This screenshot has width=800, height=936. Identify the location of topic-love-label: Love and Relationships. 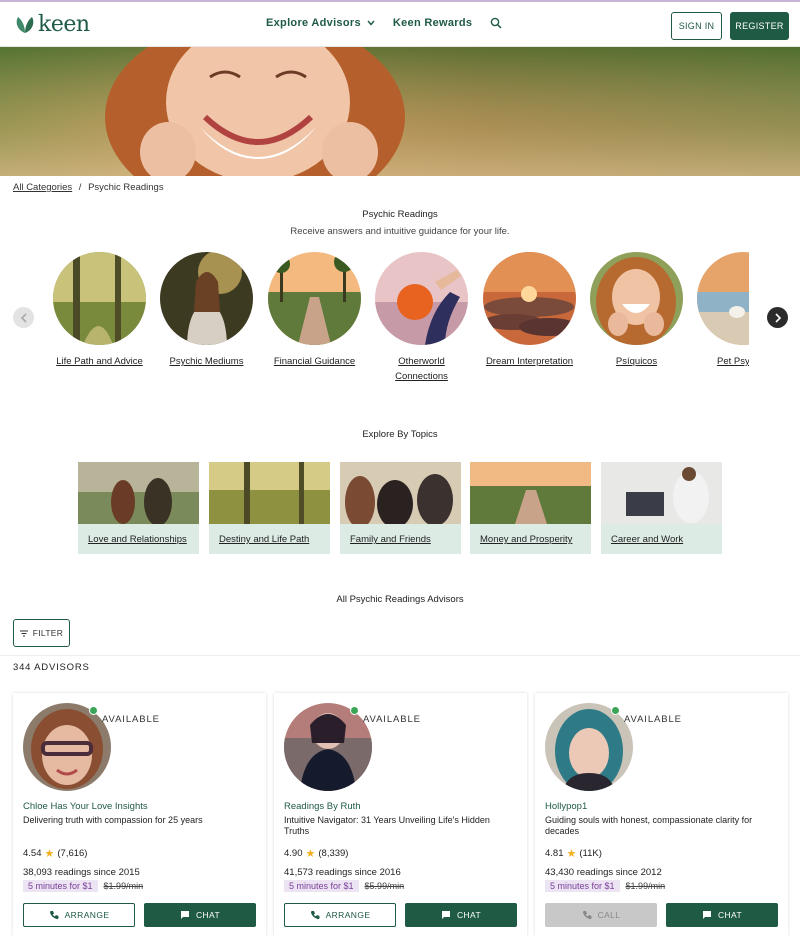
(137, 539).